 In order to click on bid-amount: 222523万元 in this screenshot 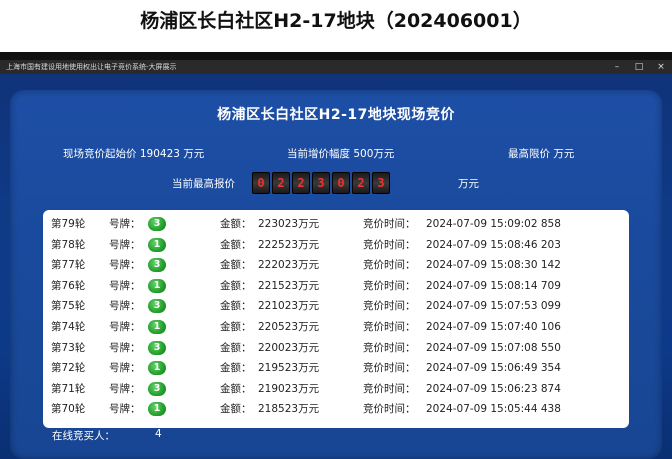, I will do `click(289, 244)`.